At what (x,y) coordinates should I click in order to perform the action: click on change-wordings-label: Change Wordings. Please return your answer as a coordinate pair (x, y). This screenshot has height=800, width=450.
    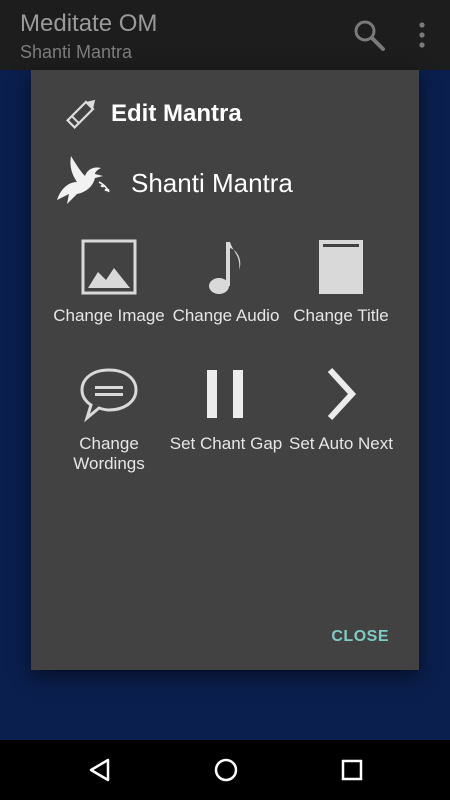
    Looking at the image, I should click on (109, 453).